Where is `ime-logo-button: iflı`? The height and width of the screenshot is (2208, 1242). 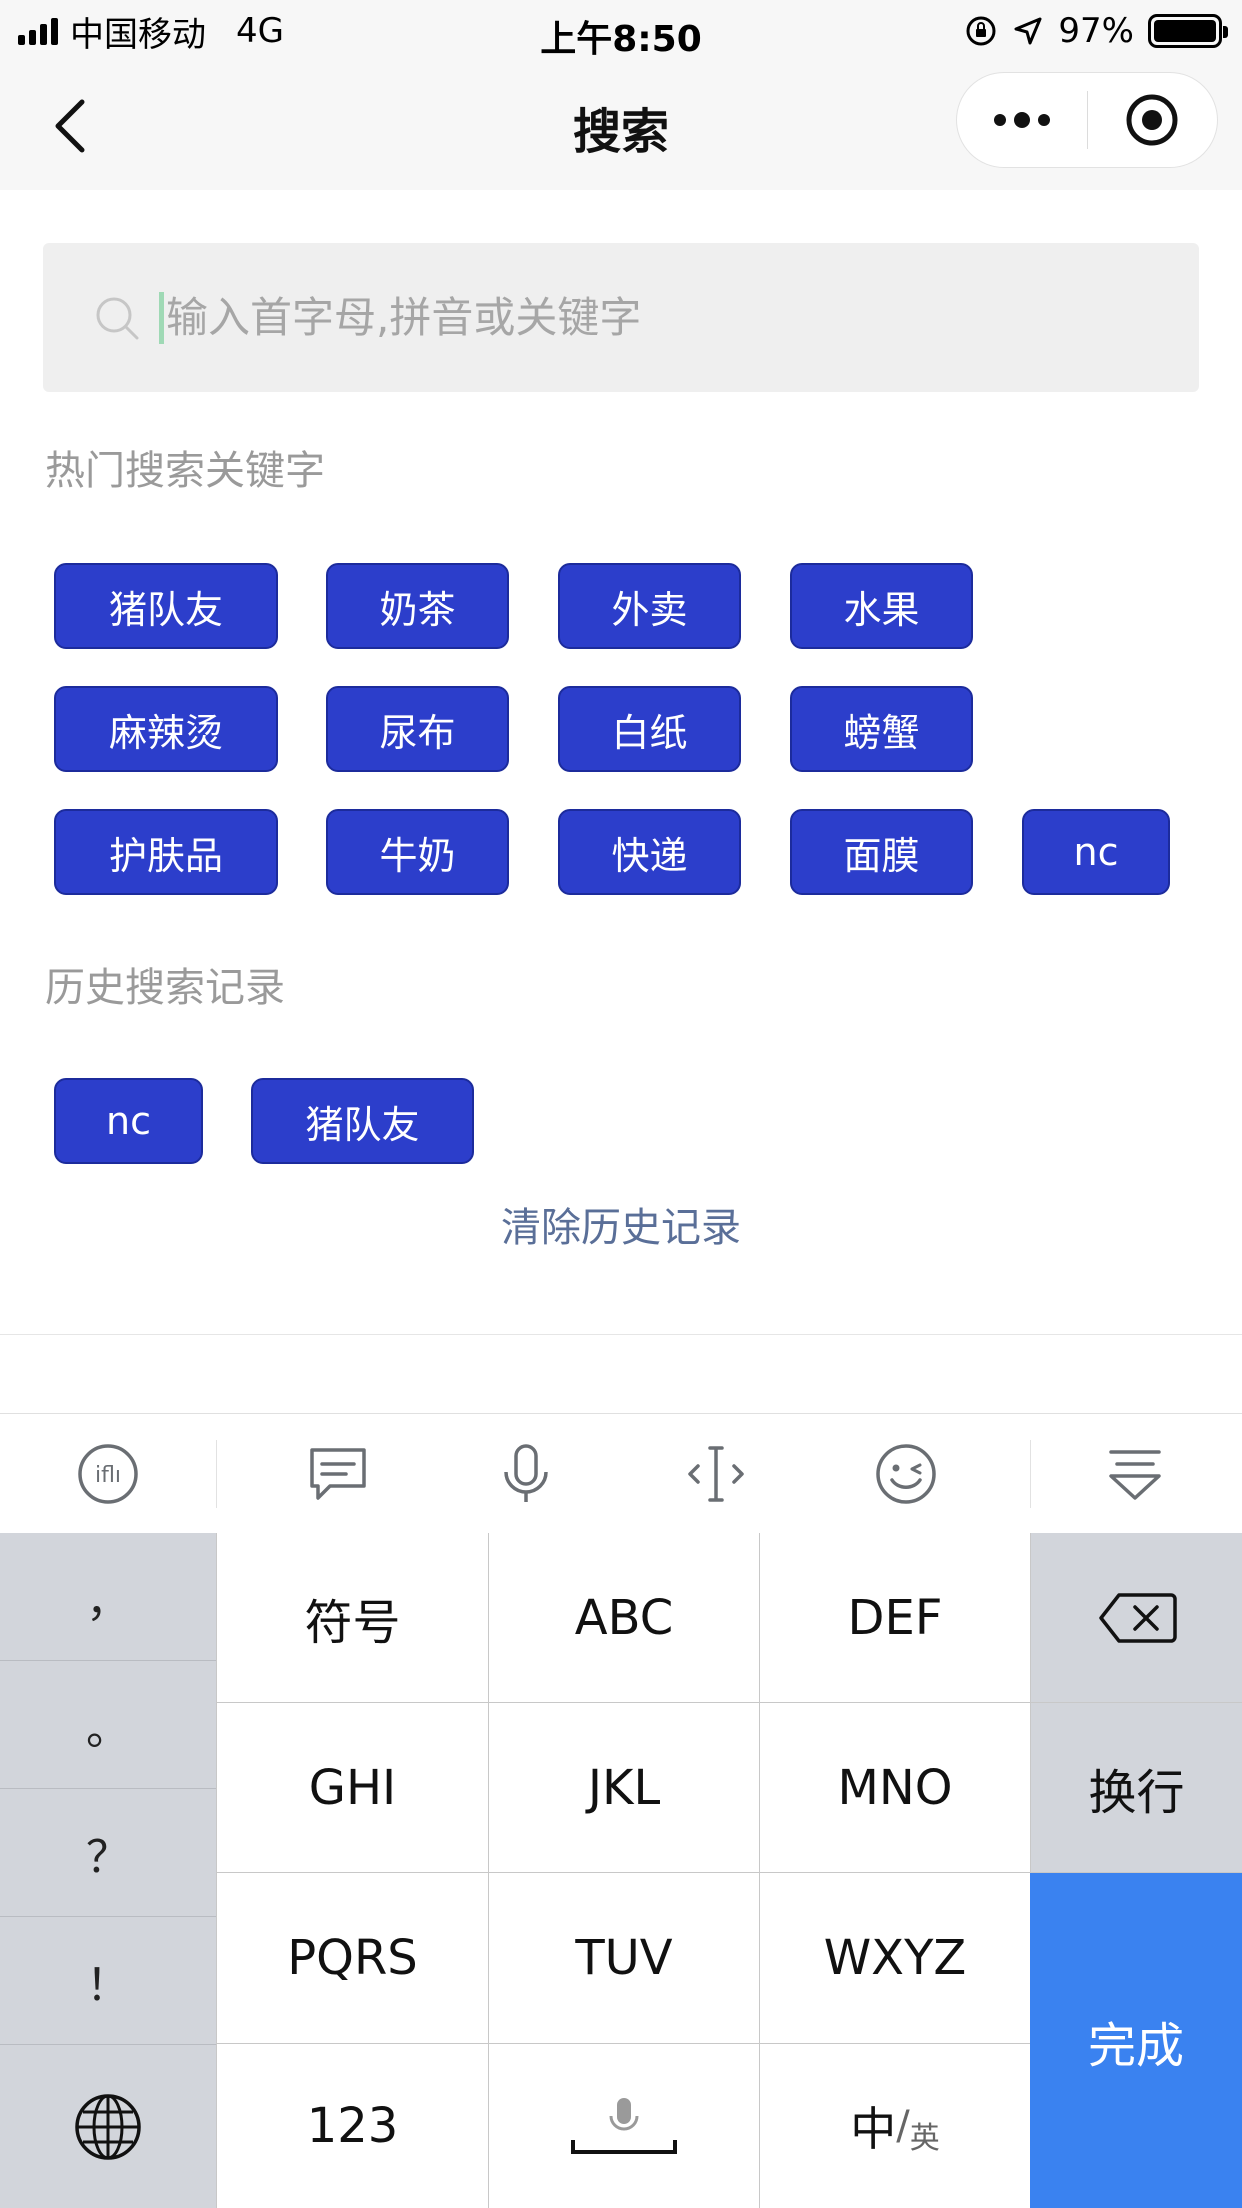
ime-logo-button: iflı is located at coordinates (108, 1474).